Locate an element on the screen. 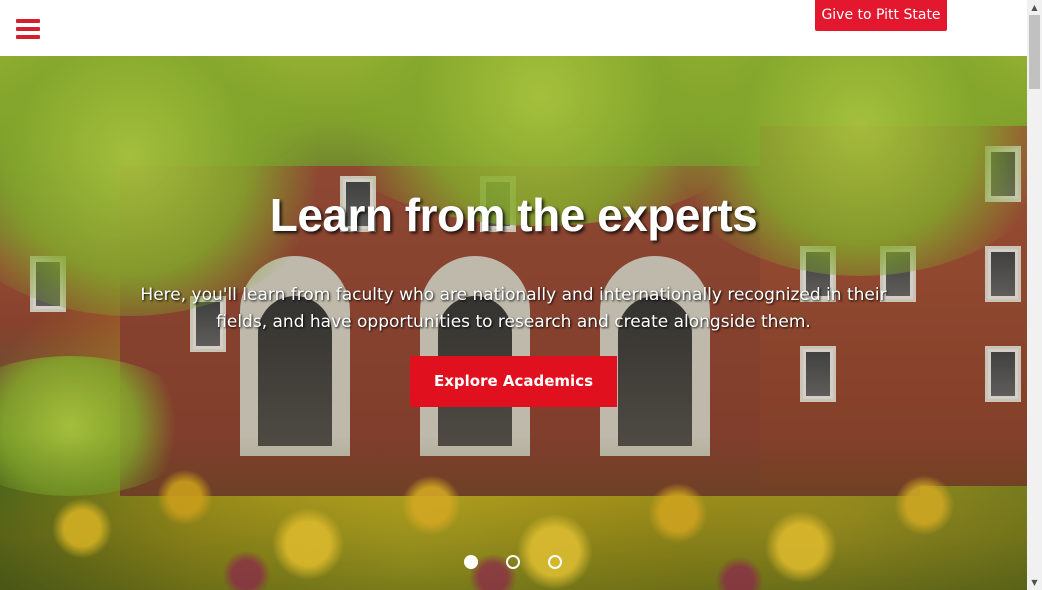 The width and height of the screenshot is (1042, 590). scroll-up-arrow-icon: ▲ is located at coordinates (1034, 7).